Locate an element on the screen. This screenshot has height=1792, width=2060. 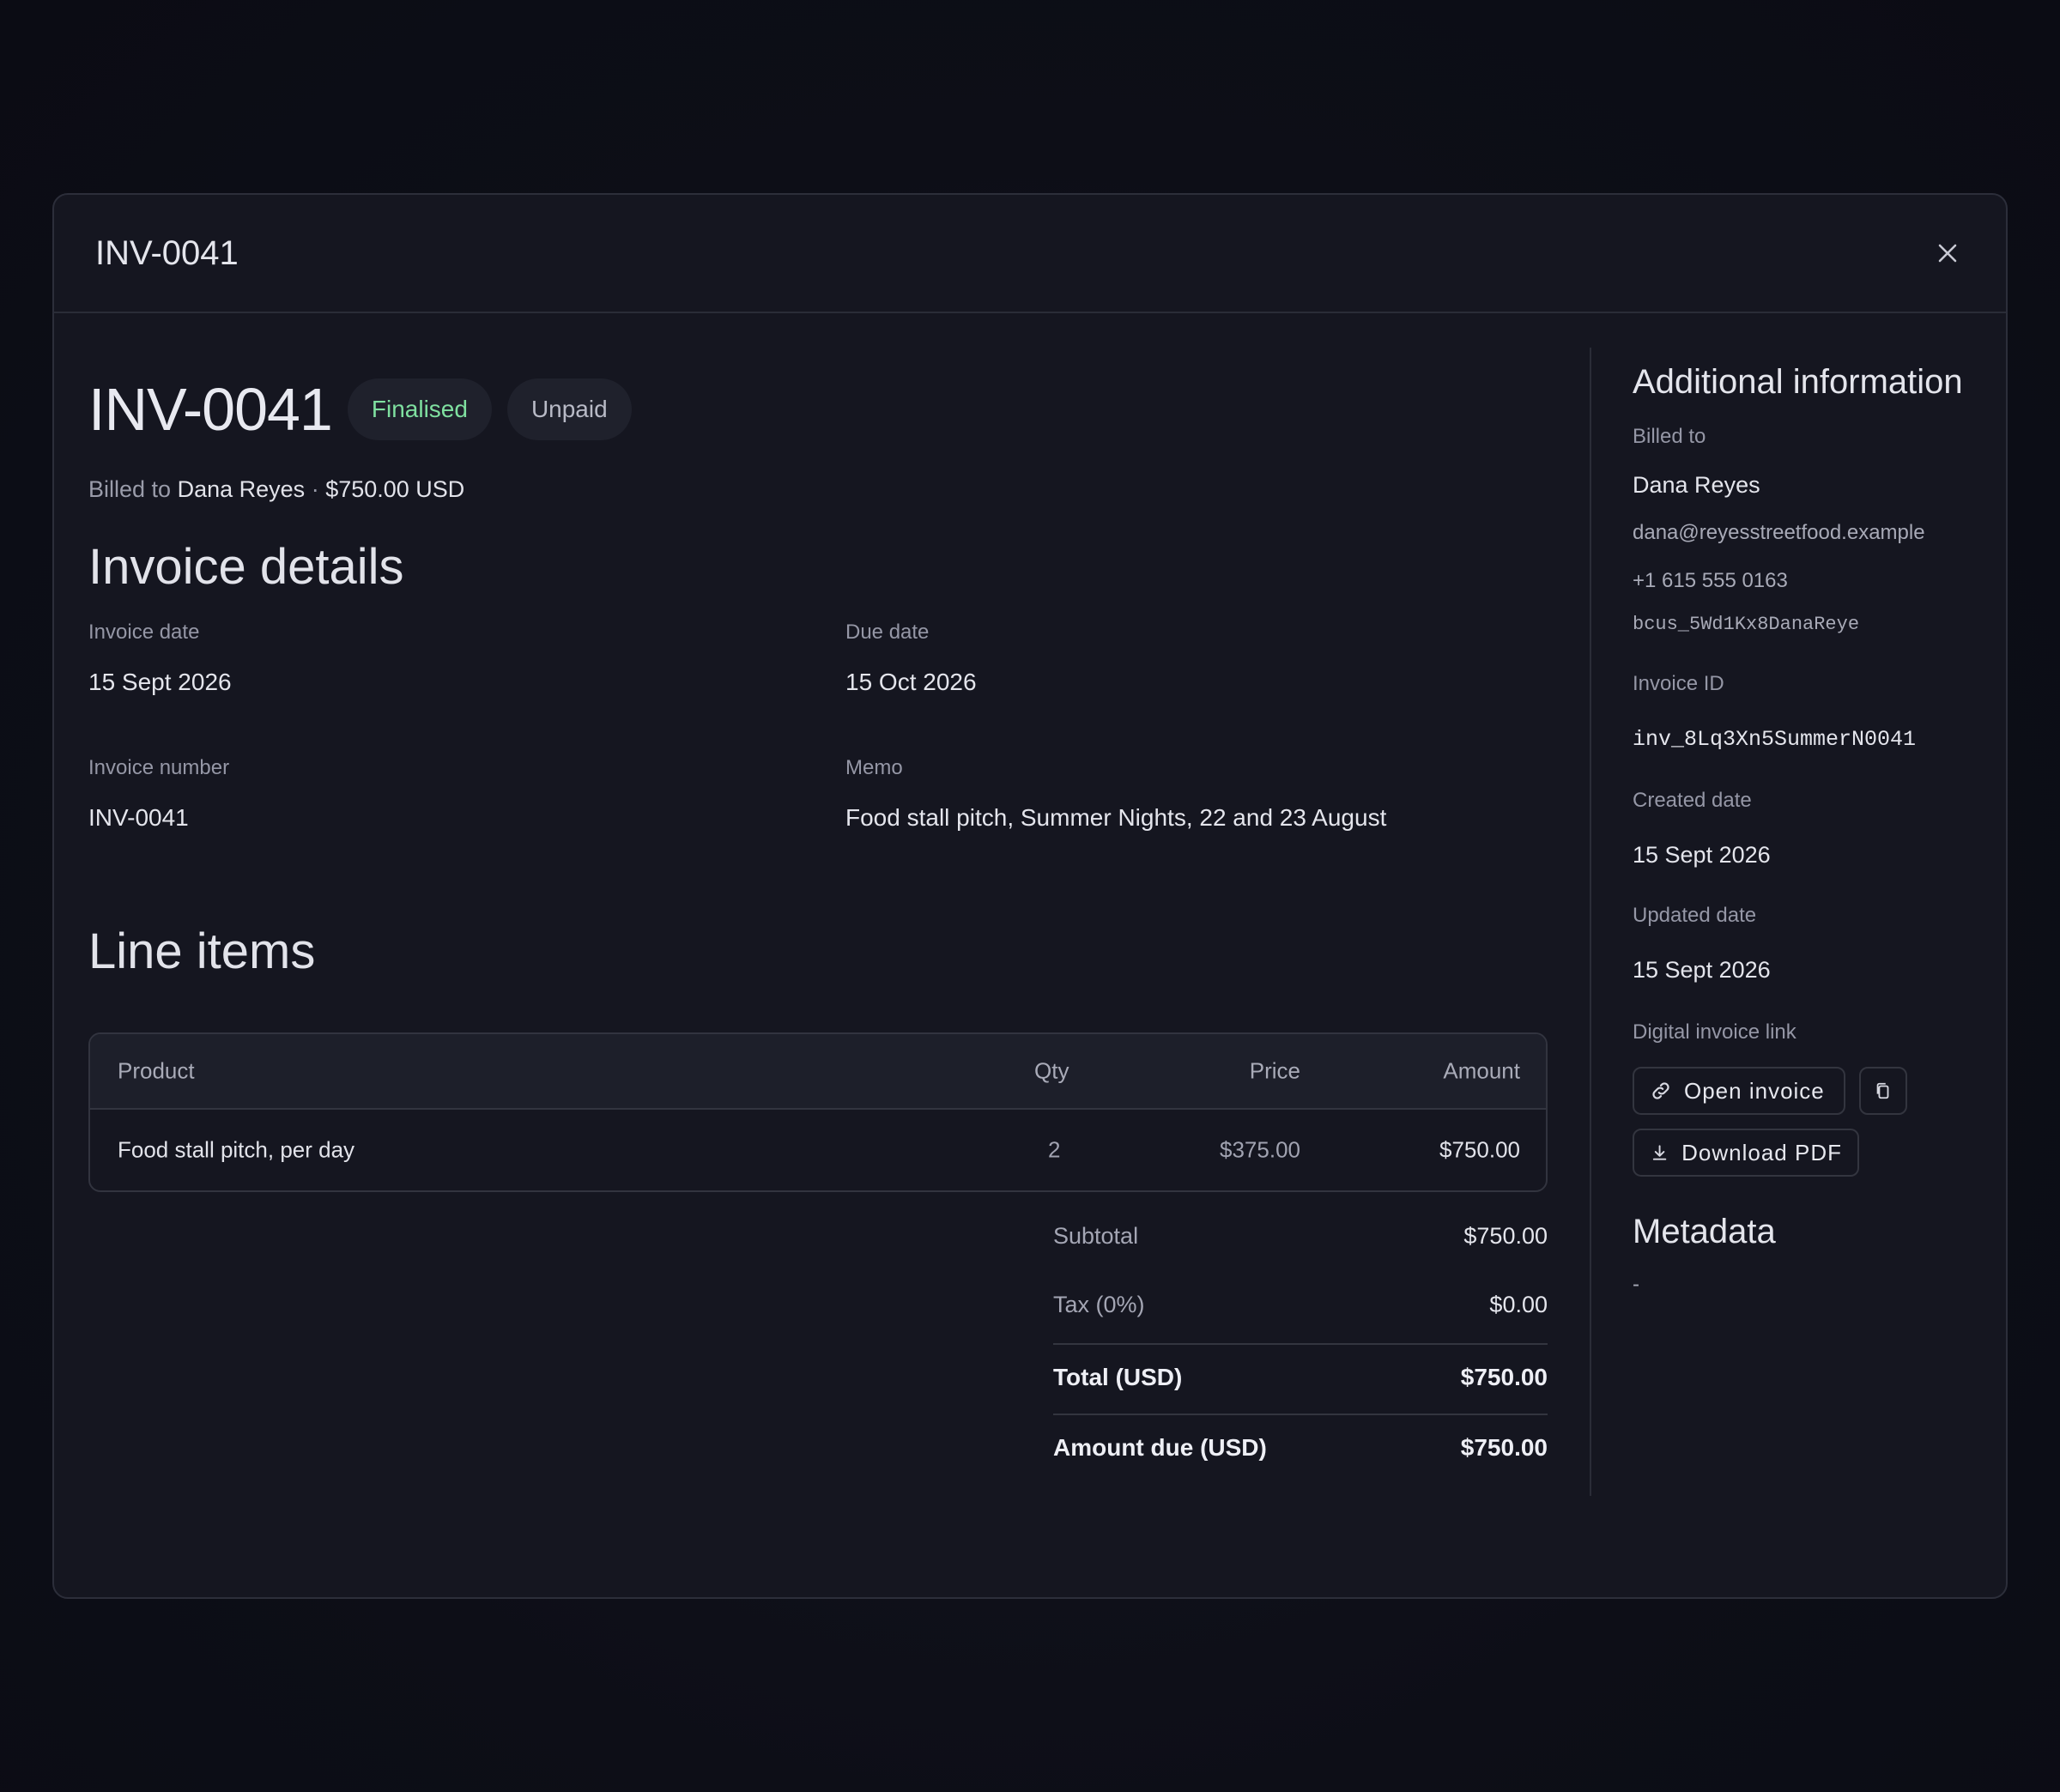
subtotal-value: $750.00 is located at coordinates (1505, 1236).